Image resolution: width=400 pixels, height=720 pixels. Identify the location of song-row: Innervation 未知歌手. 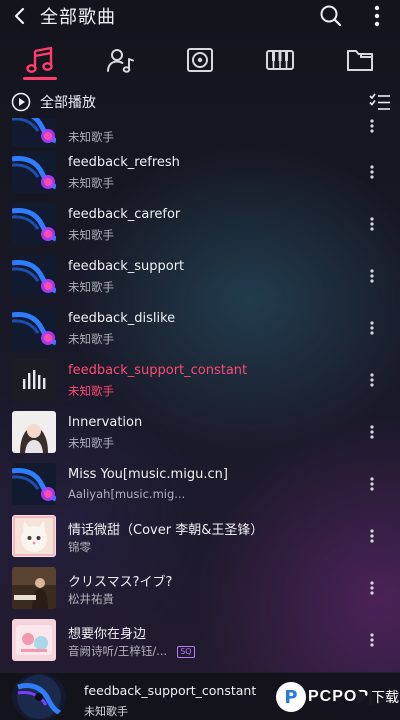
(200, 432).